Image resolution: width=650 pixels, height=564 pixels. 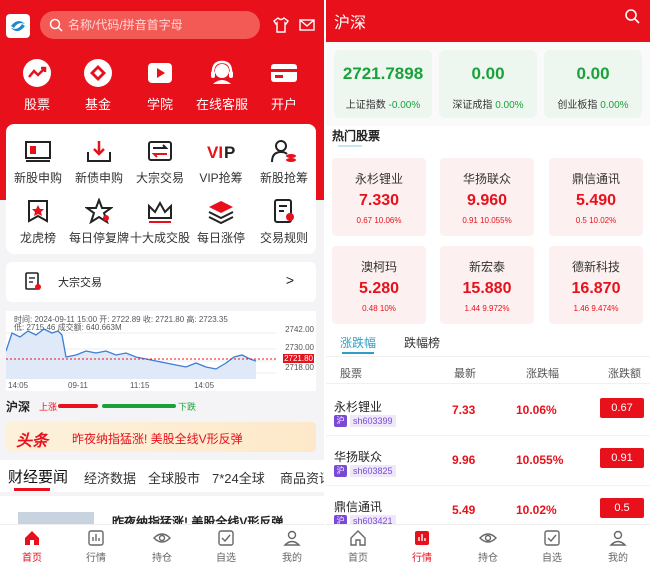 What do you see at coordinates (221, 222) in the screenshot?
I see `grid-limit-up: 每日涨停` at bounding box center [221, 222].